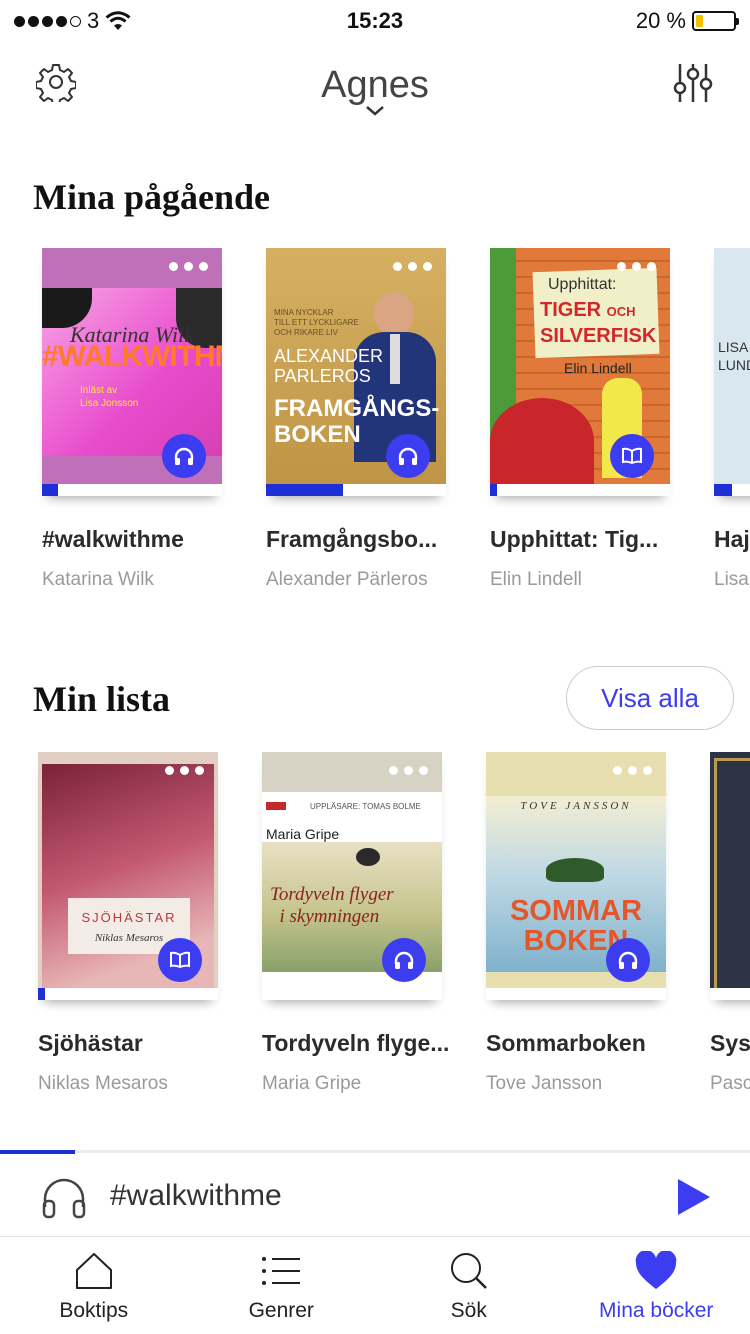 The height and width of the screenshot is (1334, 750). Describe the element at coordinates (730, 1083) in the screenshot. I see `book-author: Pasc` at that location.